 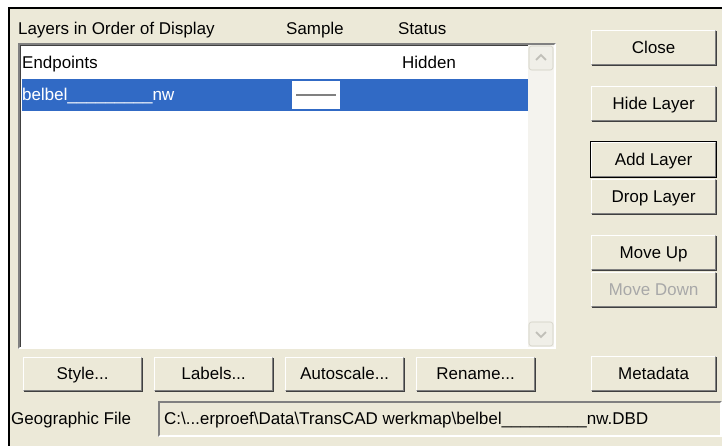 What do you see at coordinates (541, 196) in the screenshot?
I see `scrollbar` at bounding box center [541, 196].